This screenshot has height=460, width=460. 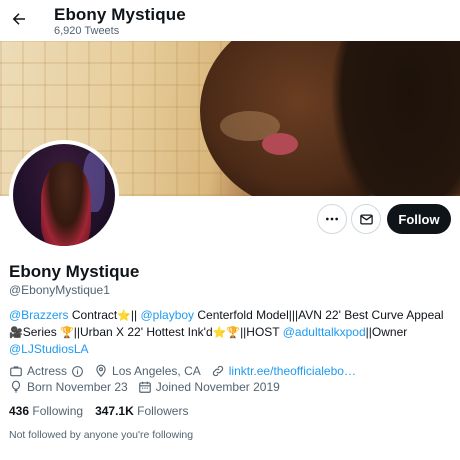 I want to click on message-button, so click(x=366, y=219).